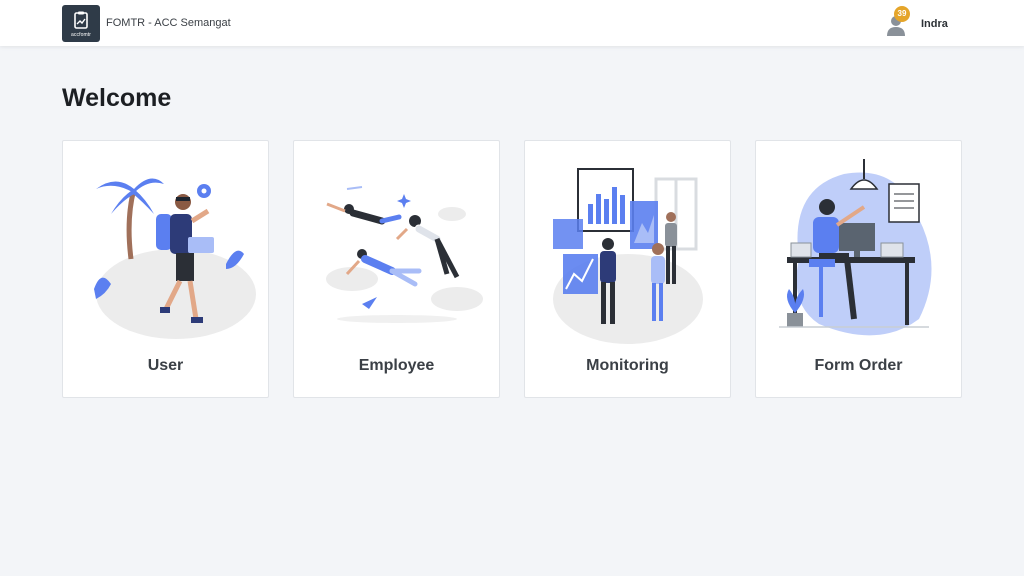 The height and width of the screenshot is (576, 1024). Describe the element at coordinates (627, 365) in the screenshot. I see `card-label: Monitoring` at that location.